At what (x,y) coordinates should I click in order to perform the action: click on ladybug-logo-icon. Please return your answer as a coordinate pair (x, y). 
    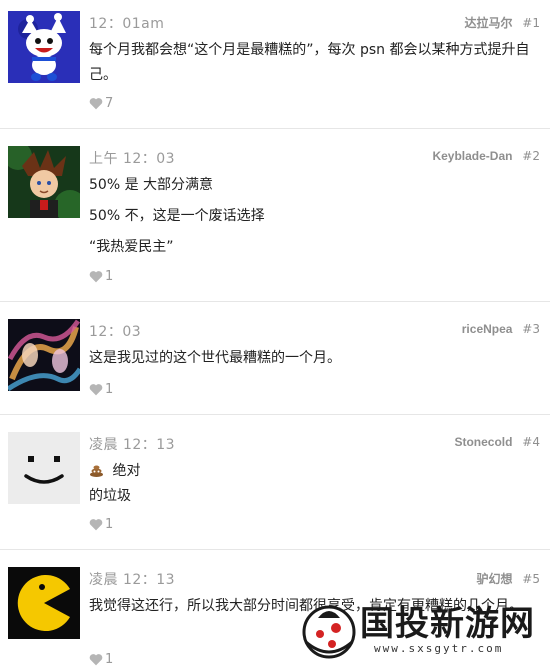
    Looking at the image, I should click on (329, 631).